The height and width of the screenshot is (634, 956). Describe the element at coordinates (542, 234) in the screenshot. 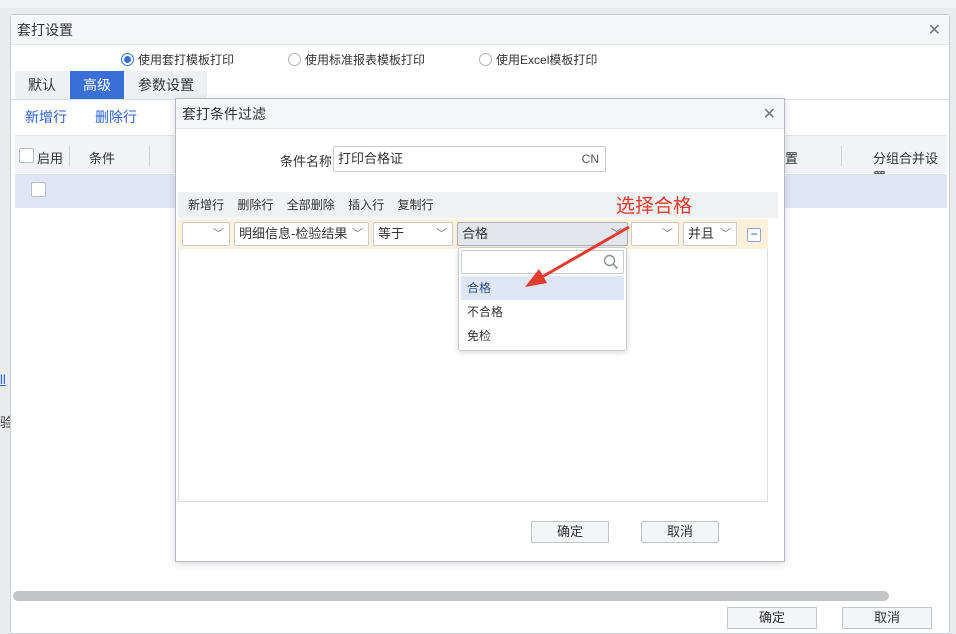

I see `value-select: 合格 ﹀` at that location.